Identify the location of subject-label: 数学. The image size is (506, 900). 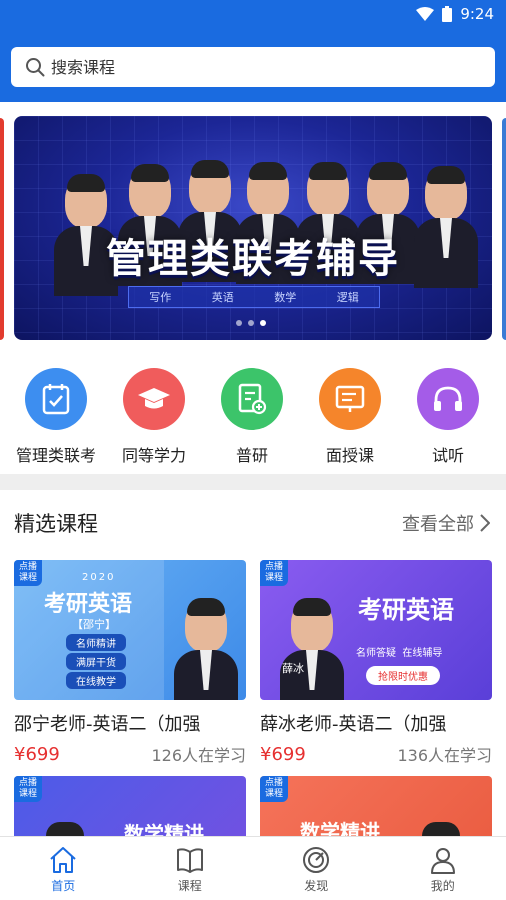
(285, 297).